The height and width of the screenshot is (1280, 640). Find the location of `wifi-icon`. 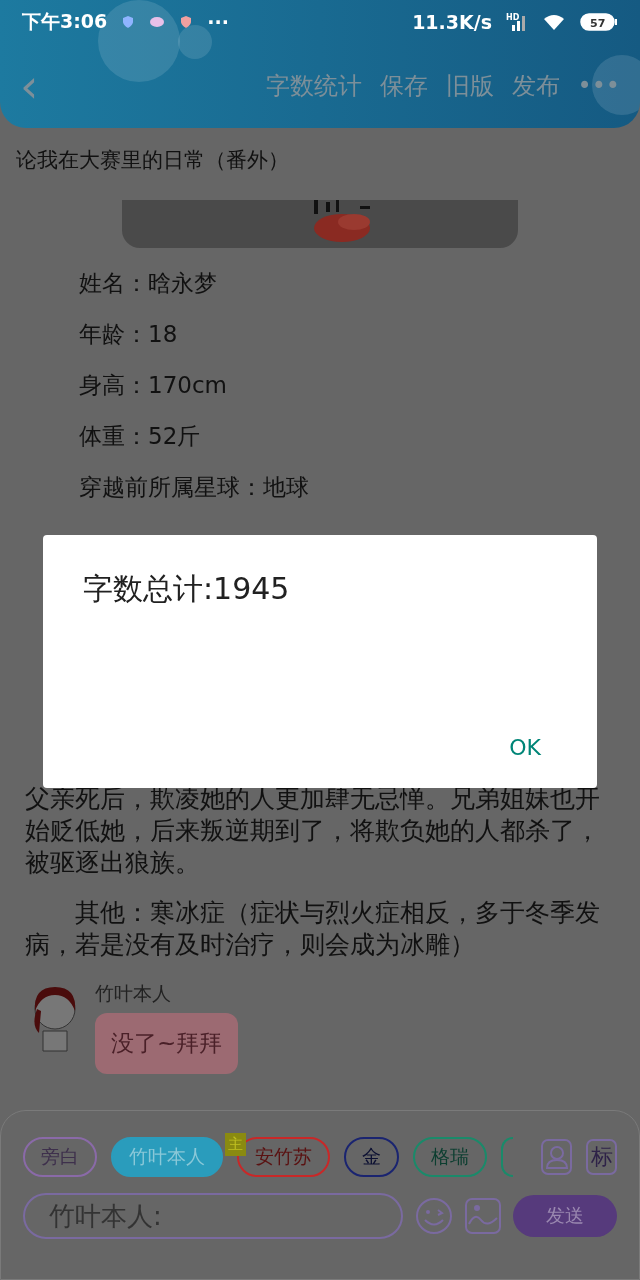

wifi-icon is located at coordinates (554, 22).